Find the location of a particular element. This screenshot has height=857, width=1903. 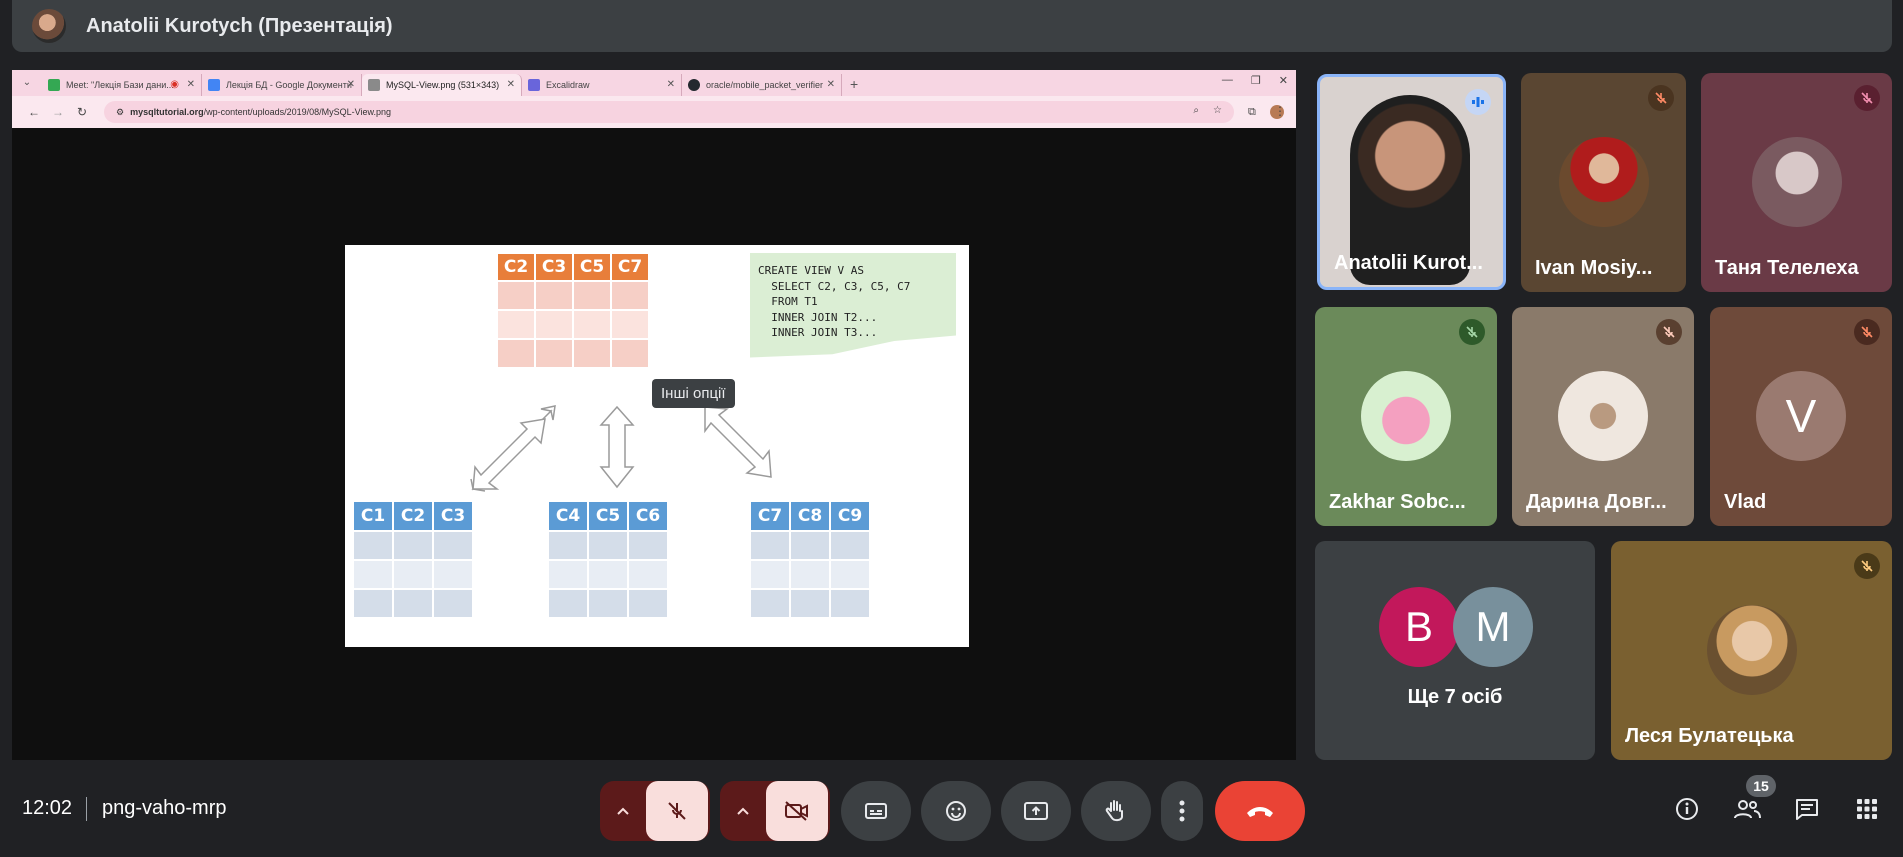

reactions-button is located at coordinates (956, 811).